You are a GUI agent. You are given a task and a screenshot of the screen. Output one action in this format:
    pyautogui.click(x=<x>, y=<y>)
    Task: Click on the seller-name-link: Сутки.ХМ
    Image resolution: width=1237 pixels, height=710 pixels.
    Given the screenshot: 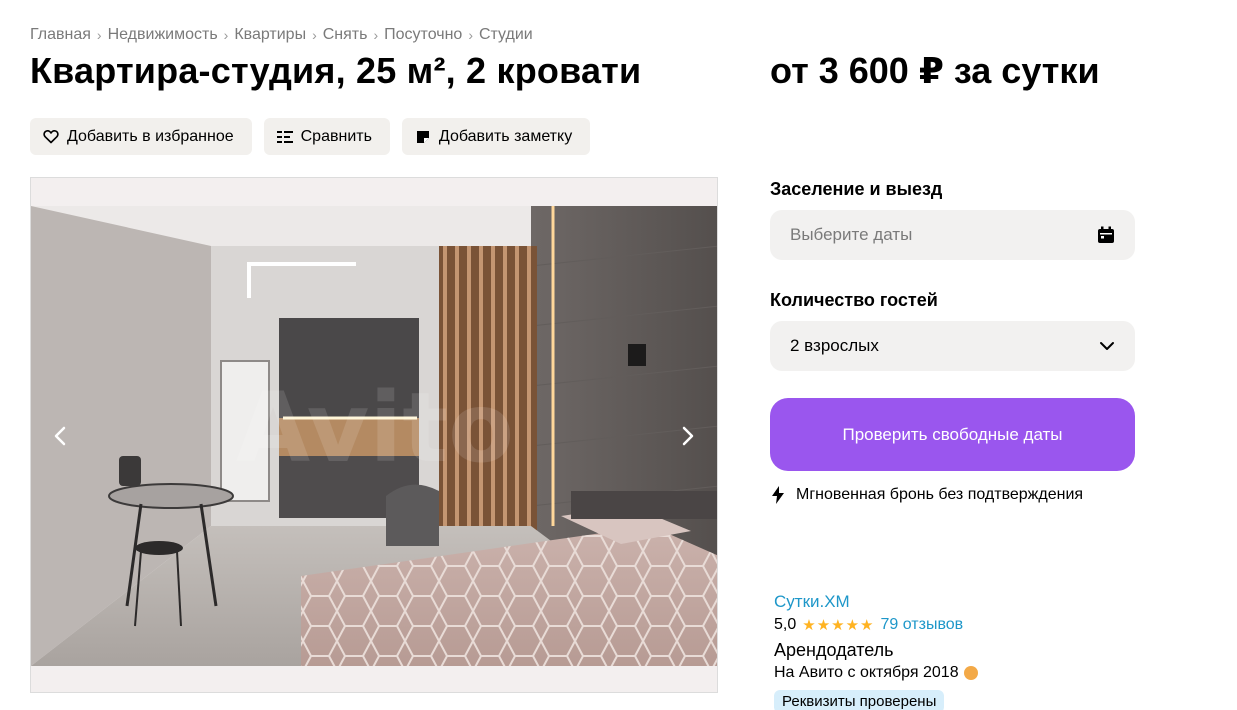 What is the action you would take?
    pyautogui.click(x=812, y=602)
    